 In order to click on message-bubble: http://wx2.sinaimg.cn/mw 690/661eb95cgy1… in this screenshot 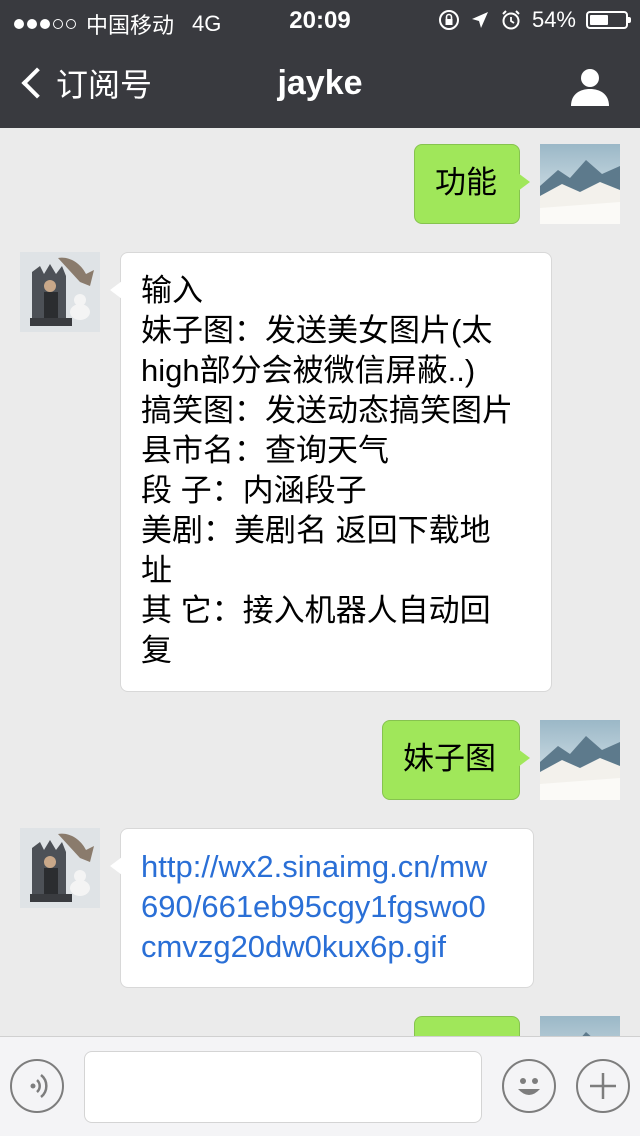, I will do `click(322, 908)`.